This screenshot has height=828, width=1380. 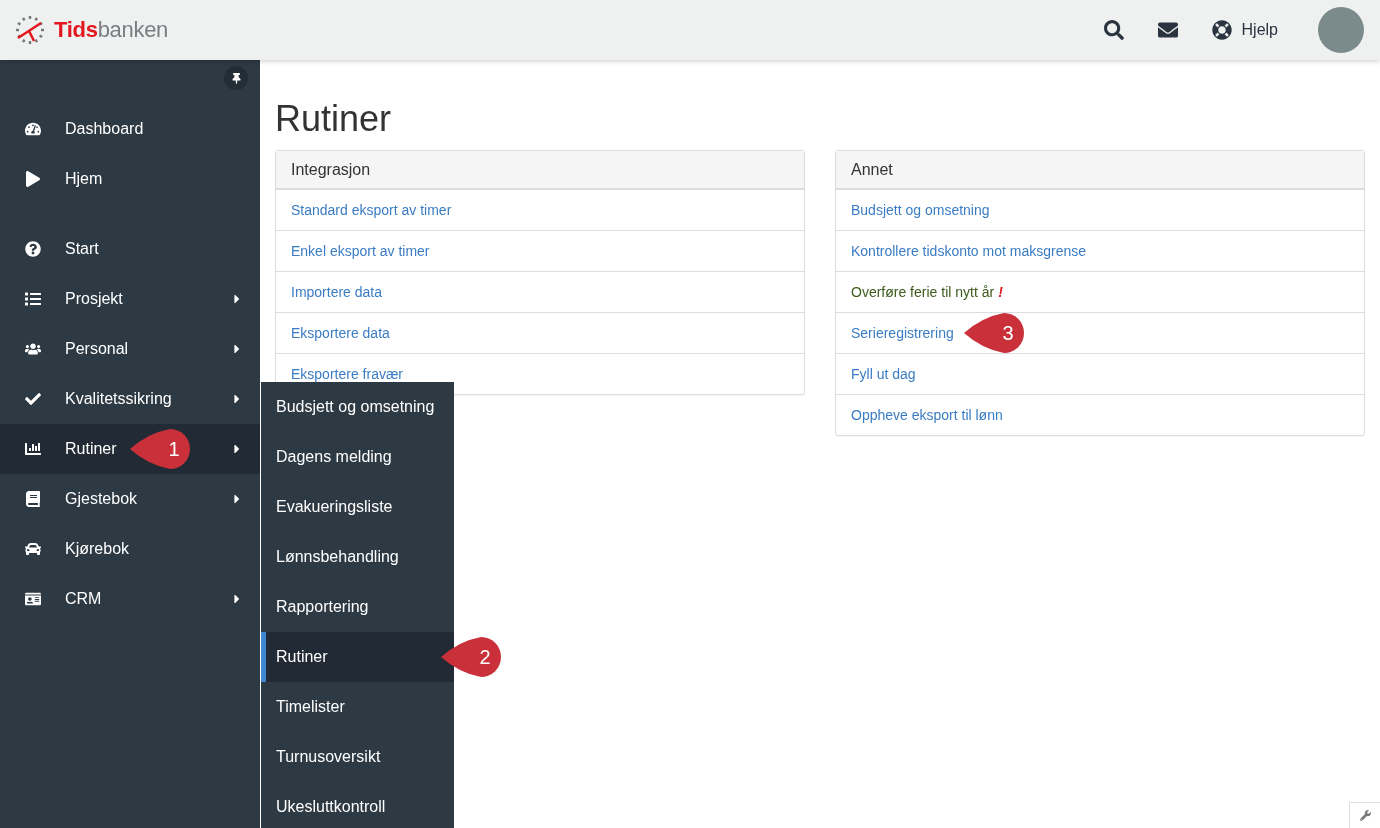 I want to click on gauge-icon, so click(x=33, y=129).